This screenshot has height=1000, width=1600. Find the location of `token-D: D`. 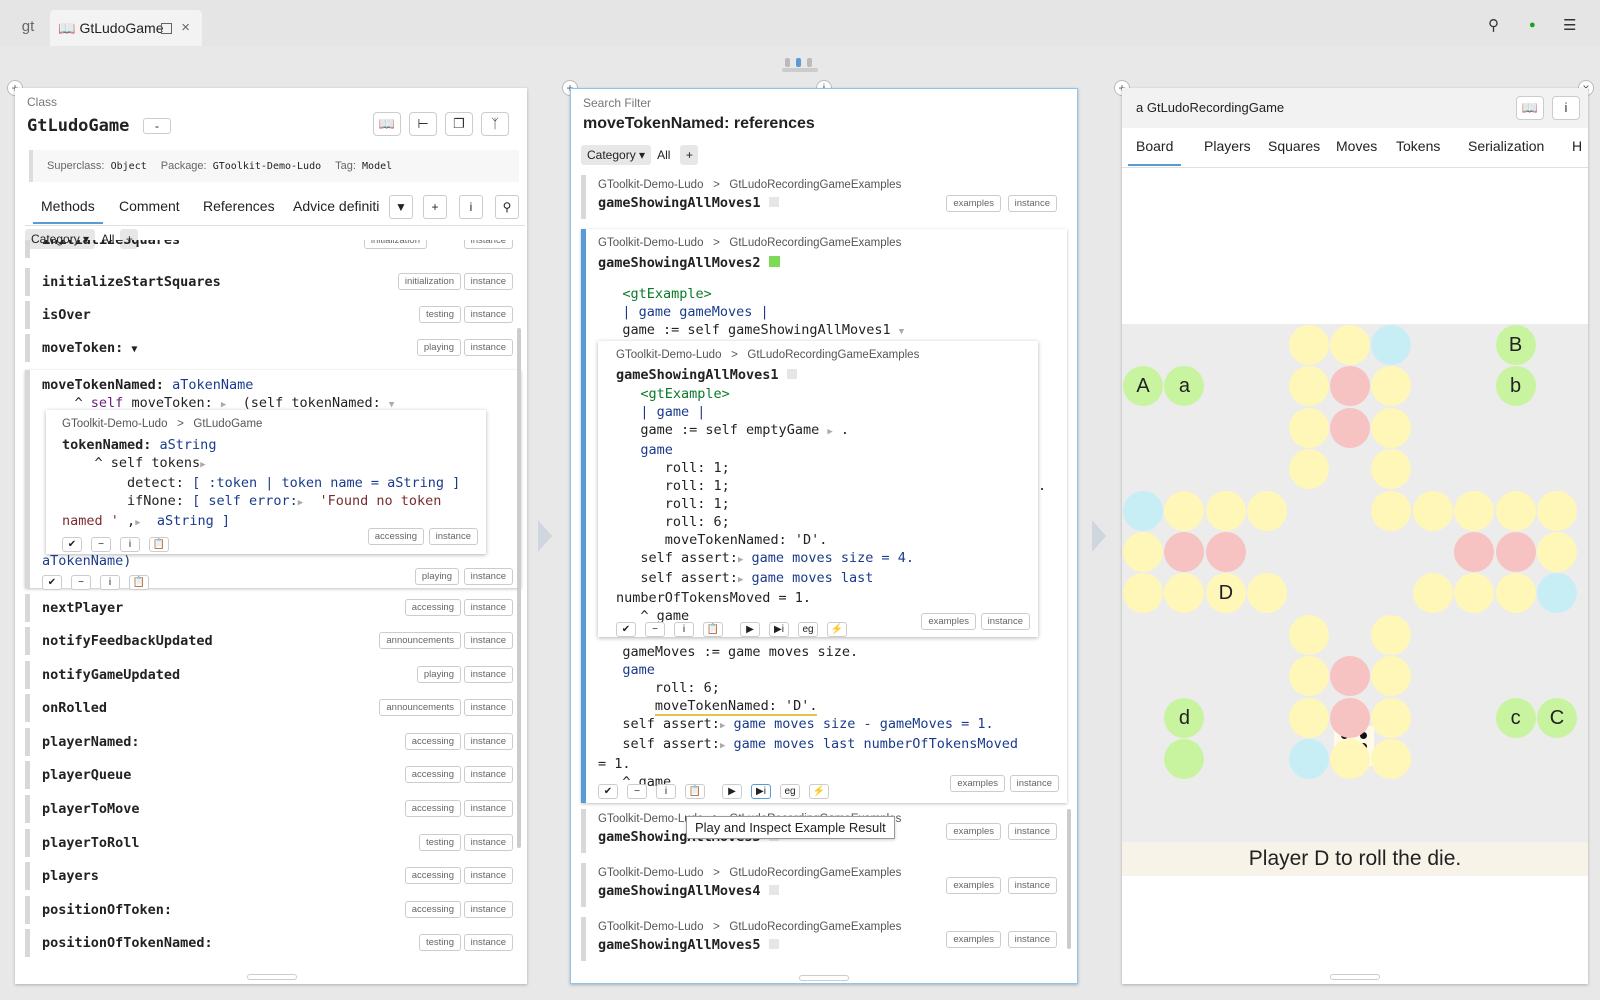

token-D: D is located at coordinates (1225, 593).